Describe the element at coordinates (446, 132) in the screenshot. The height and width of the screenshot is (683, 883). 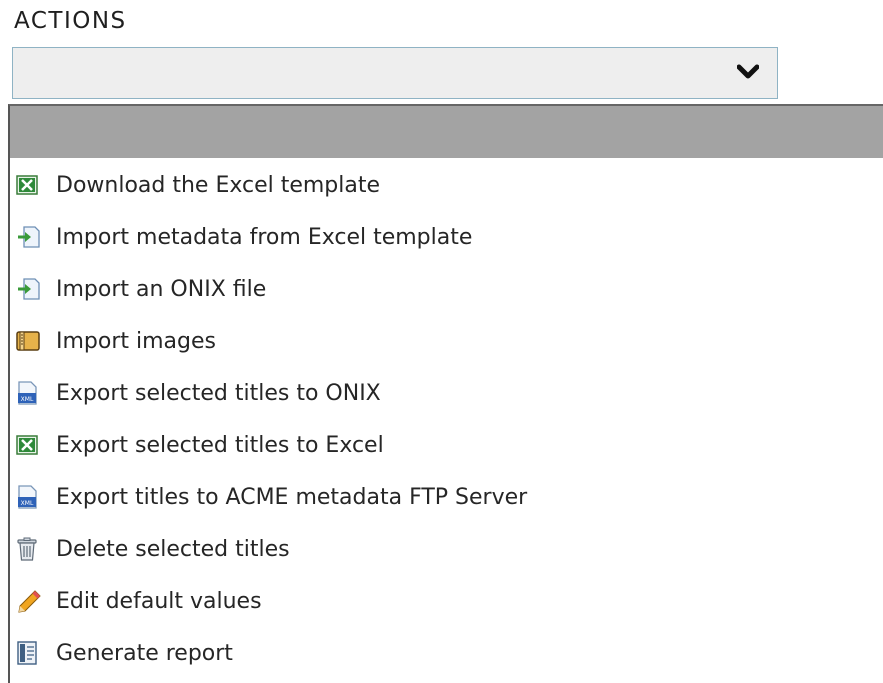
I see `dropdown-empty-option` at that location.